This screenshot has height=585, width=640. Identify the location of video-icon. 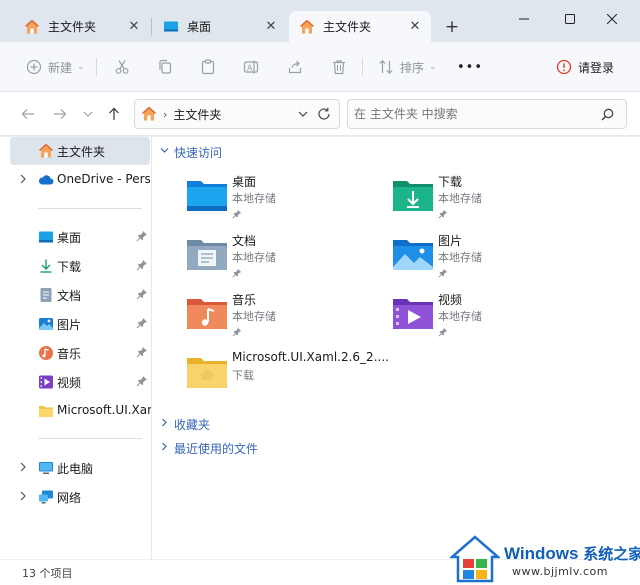
(46, 382).